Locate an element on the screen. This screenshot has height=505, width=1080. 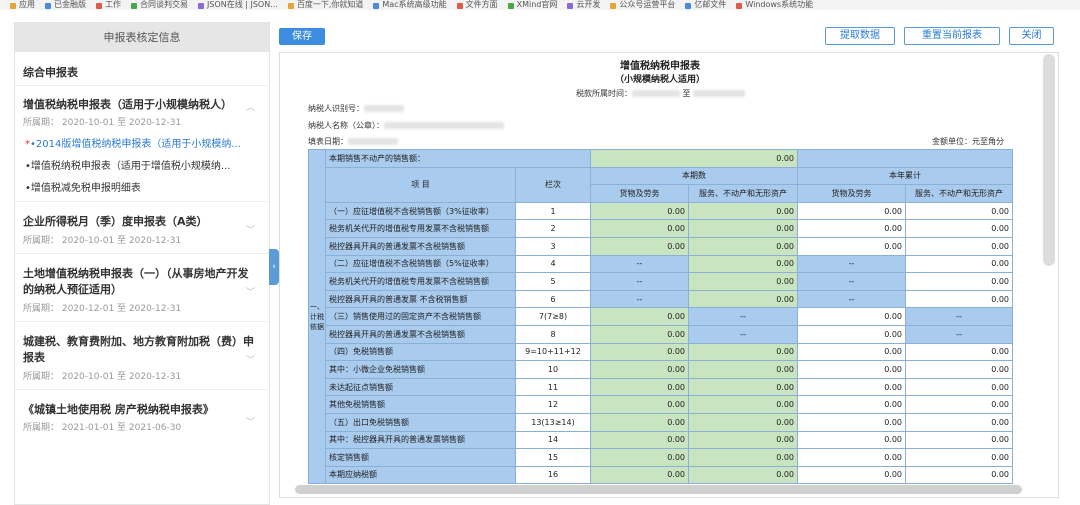
header-item: 项 目 is located at coordinates (420, 184).